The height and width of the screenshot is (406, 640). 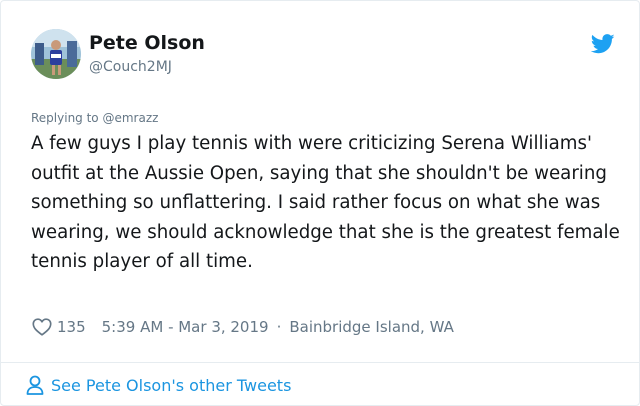 What do you see at coordinates (371, 327) in the screenshot?
I see `tweet-location: Bainbridge Island, WA` at bounding box center [371, 327].